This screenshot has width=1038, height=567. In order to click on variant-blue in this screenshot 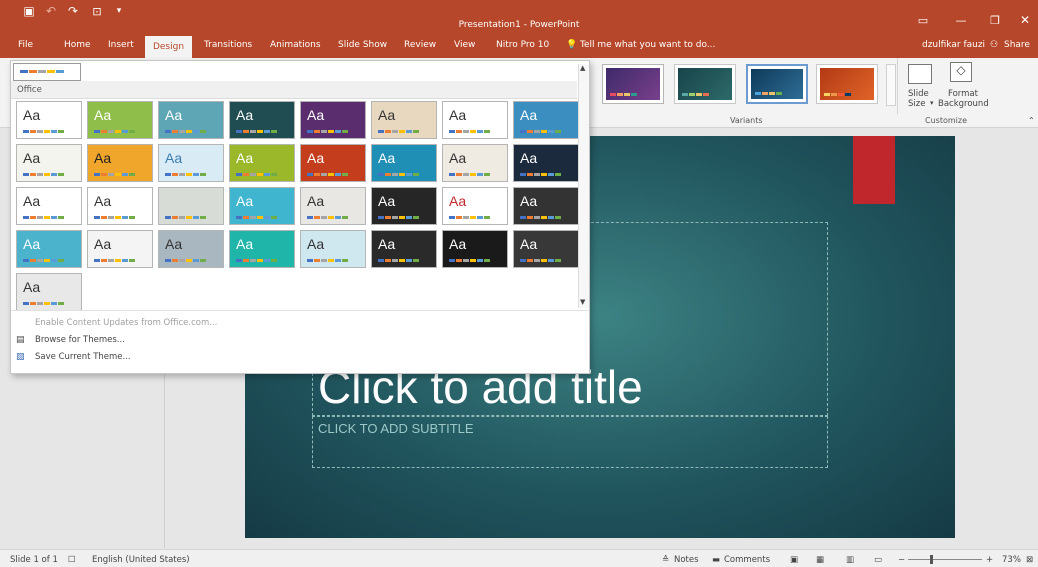, I will do `click(777, 84)`.